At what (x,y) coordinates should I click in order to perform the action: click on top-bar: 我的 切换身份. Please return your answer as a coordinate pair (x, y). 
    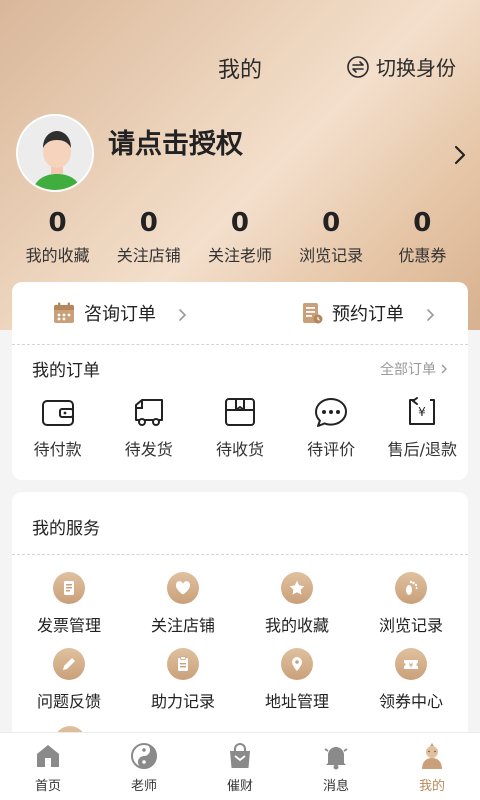
    Looking at the image, I should click on (240, 65).